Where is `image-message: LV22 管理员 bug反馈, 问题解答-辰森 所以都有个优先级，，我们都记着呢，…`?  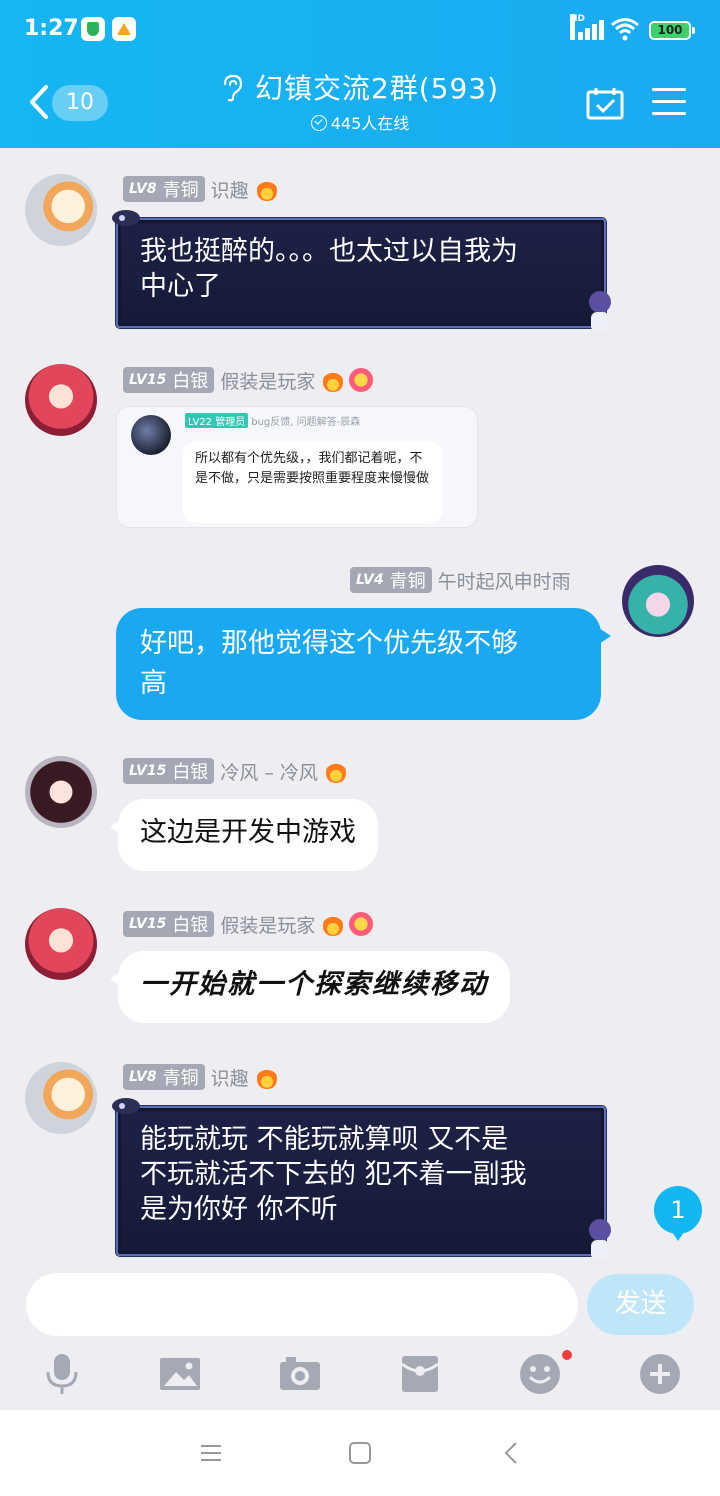
image-message: LV22 管理员 bug反馈, 问题解答-辰森 所以都有个优先级，，我们都记着呢，… is located at coordinates (297, 467).